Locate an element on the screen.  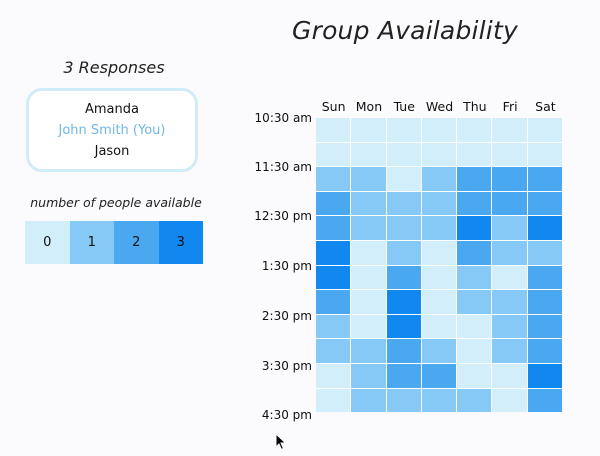
legend-level-1: 1 is located at coordinates (91, 242).